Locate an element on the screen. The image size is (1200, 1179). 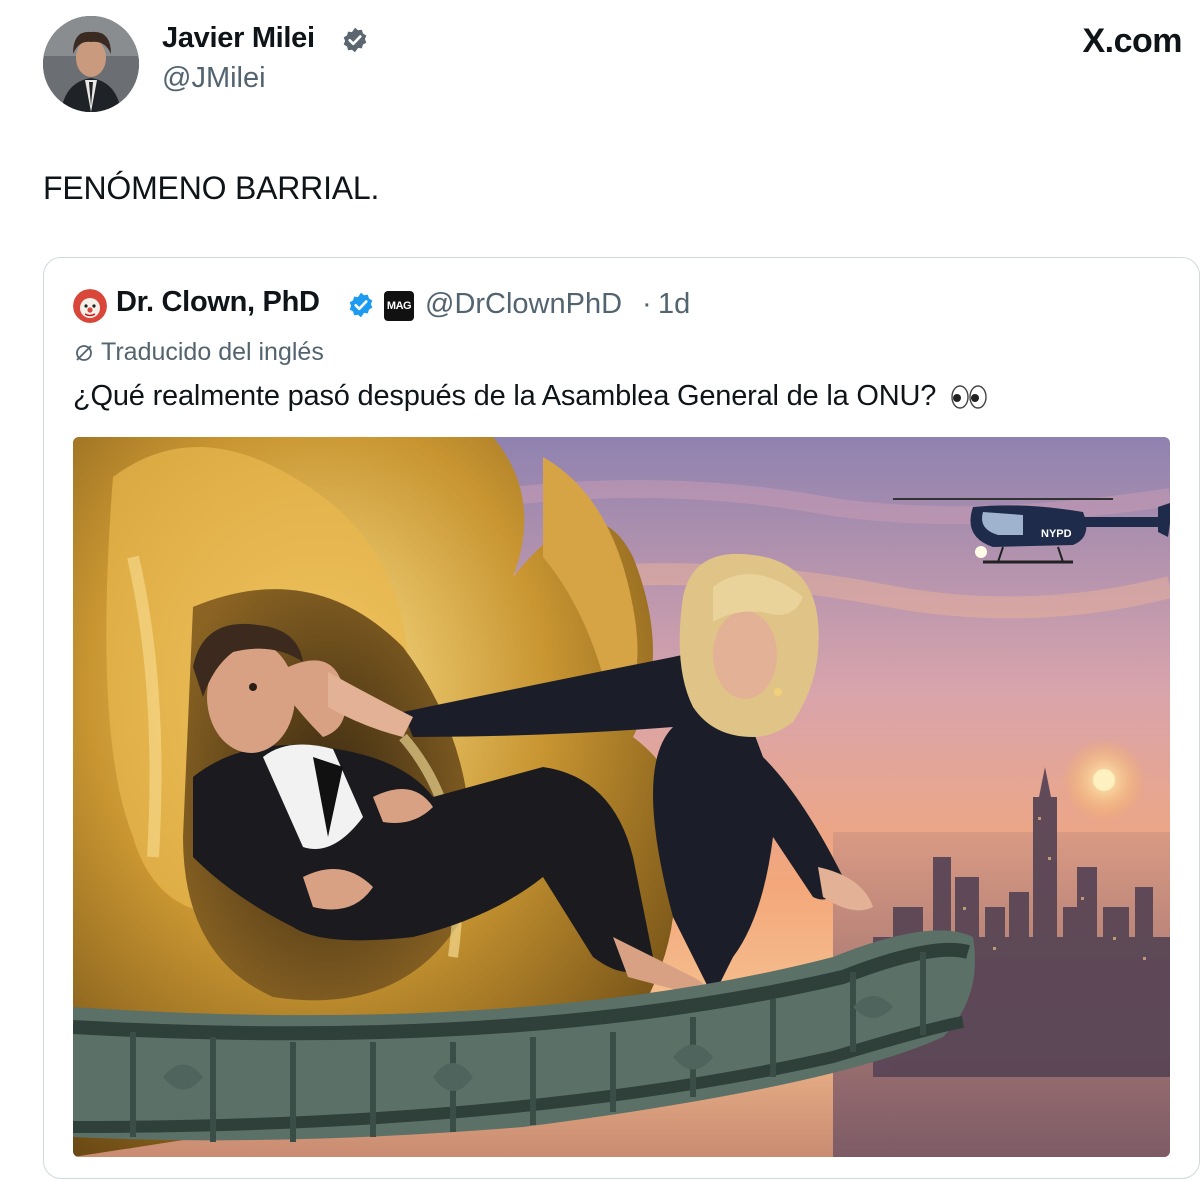
clown-avatar-icon is located at coordinates (90, 306).